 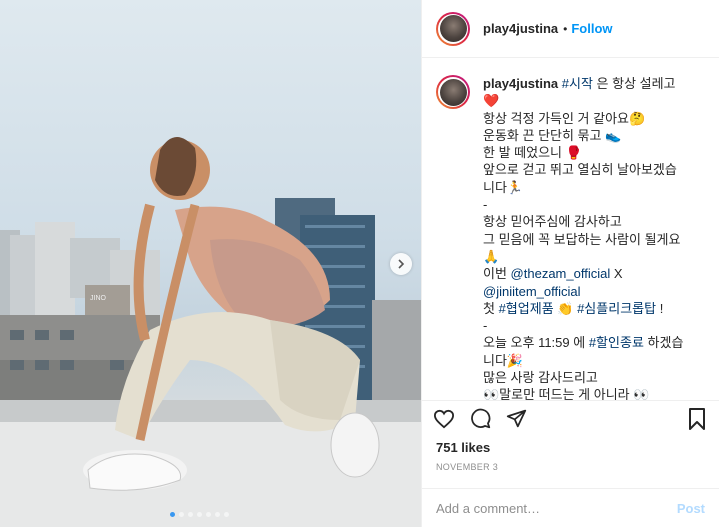 What do you see at coordinates (453, 28) in the screenshot?
I see `avatar` at bounding box center [453, 28].